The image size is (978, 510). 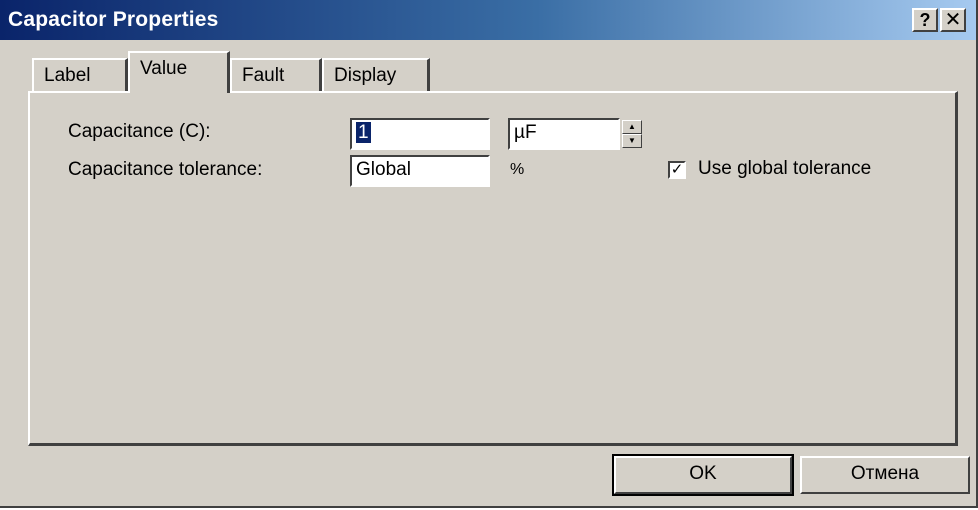 I want to click on tolerance-label: Capacitance tolerance:, so click(x=165, y=169).